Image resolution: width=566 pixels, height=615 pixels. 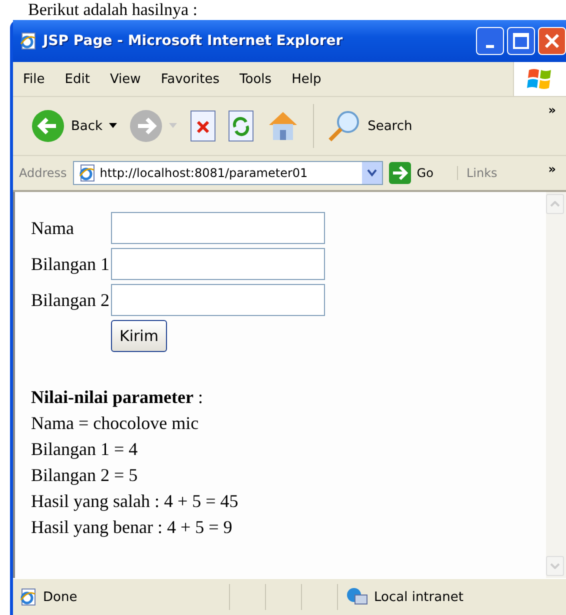 I want to click on submit-button: Kirim, so click(x=139, y=336).